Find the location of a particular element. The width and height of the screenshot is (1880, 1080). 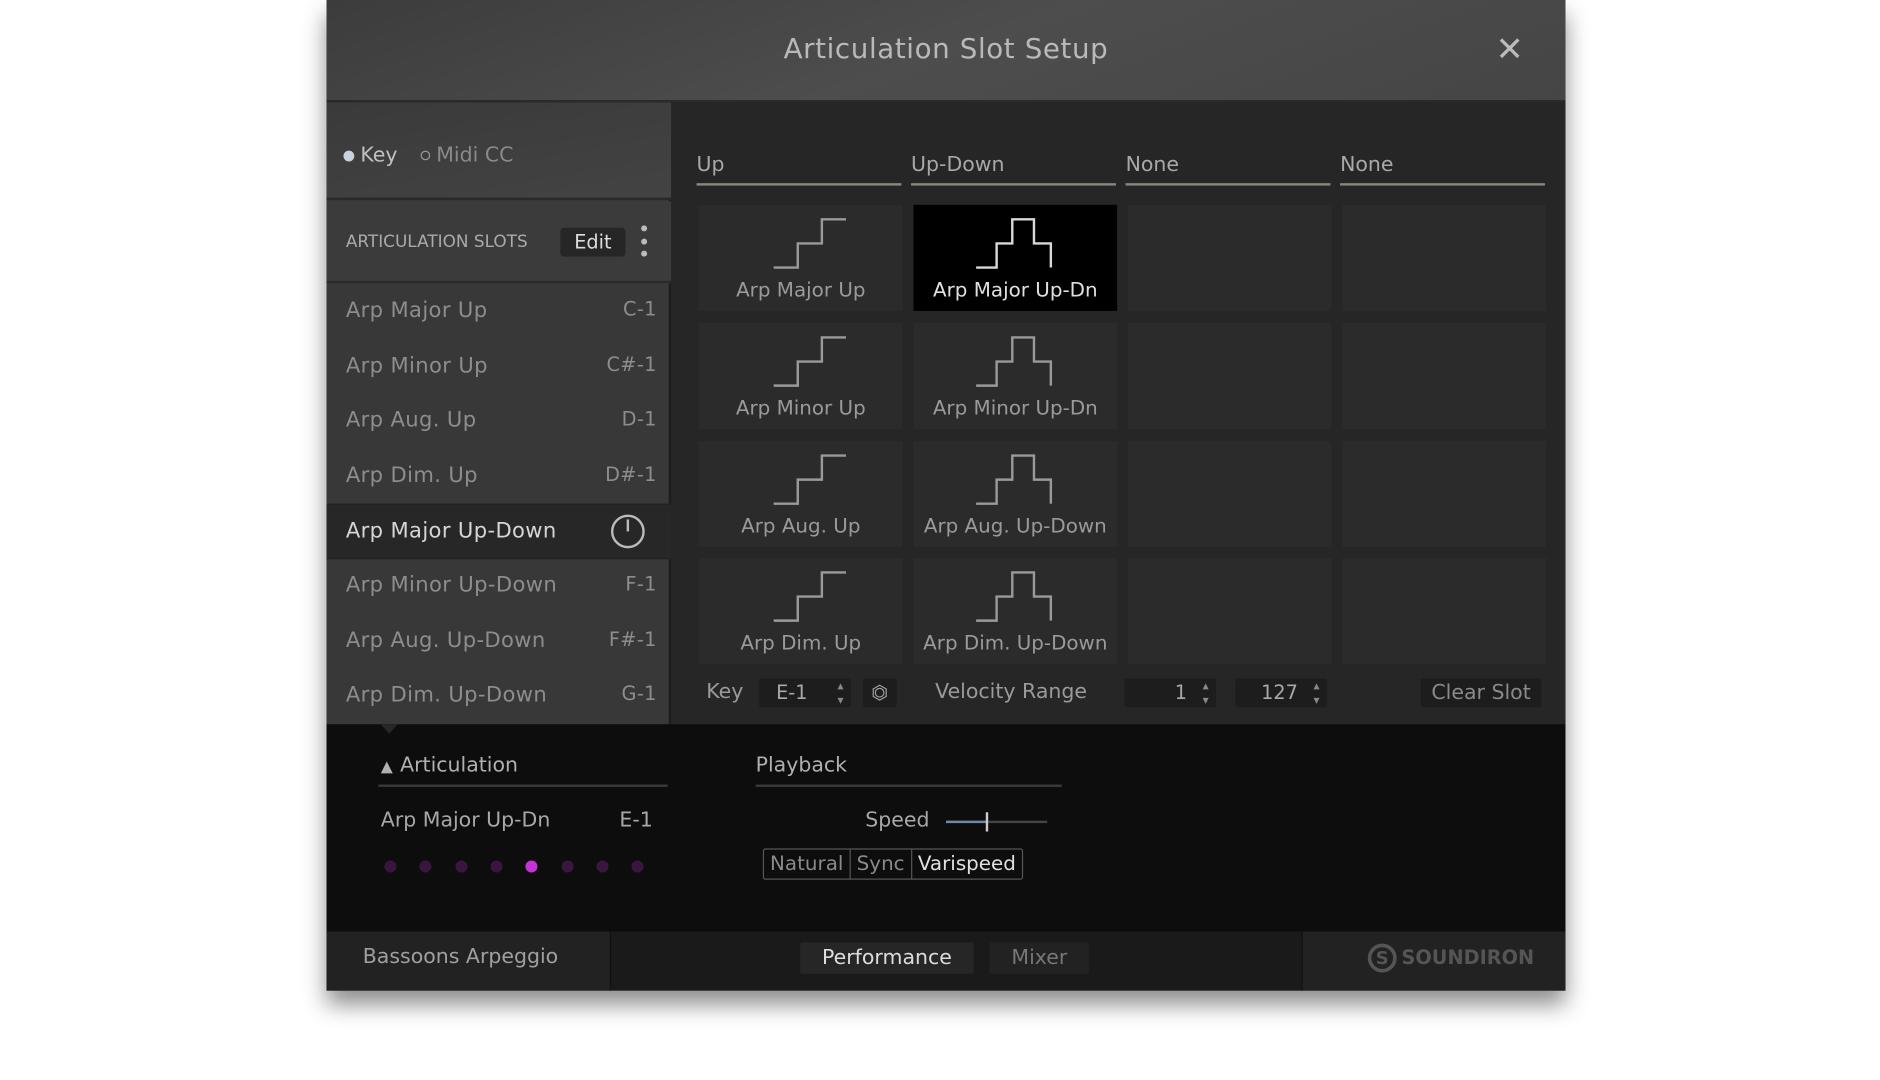

slot-item: Arp Aug. Up-Down F#-1 is located at coordinates (499, 641).